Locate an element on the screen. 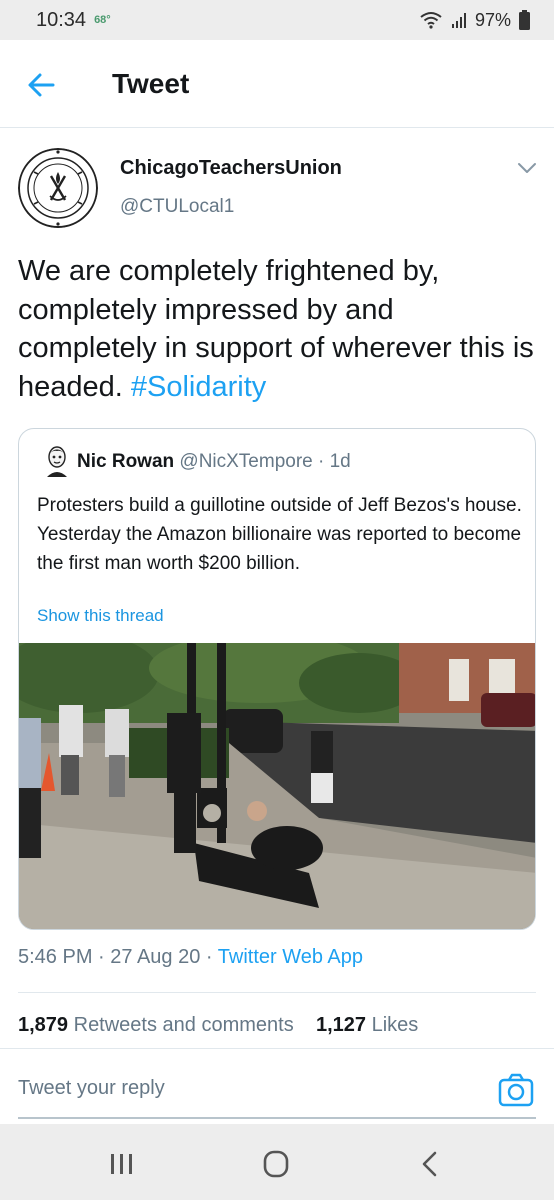 The height and width of the screenshot is (1200, 554). likes-count: 1,127 is located at coordinates (341, 1025).